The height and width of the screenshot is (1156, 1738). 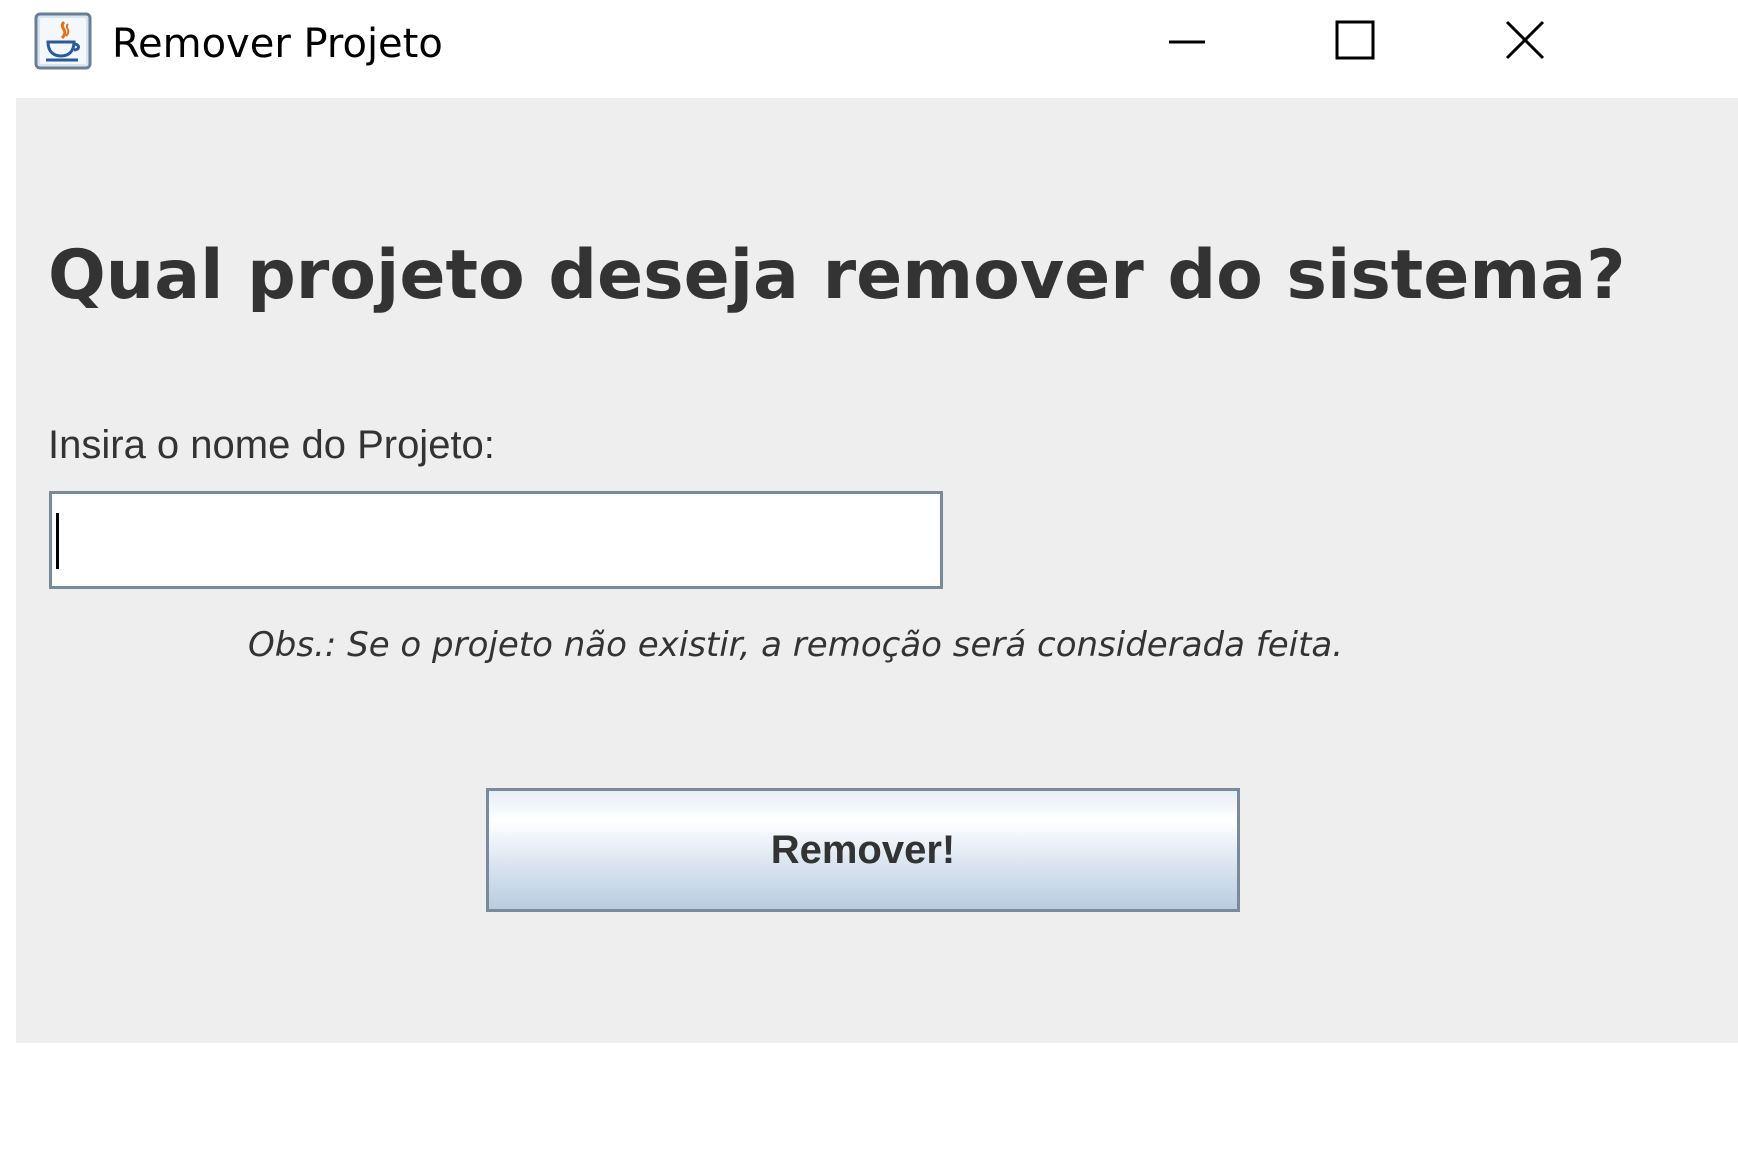 I want to click on window-title: Remover Projeto, so click(x=277, y=44).